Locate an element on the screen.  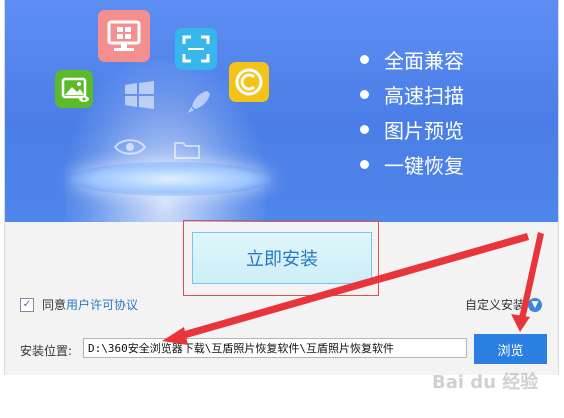
scan-icon is located at coordinates (196, 49).